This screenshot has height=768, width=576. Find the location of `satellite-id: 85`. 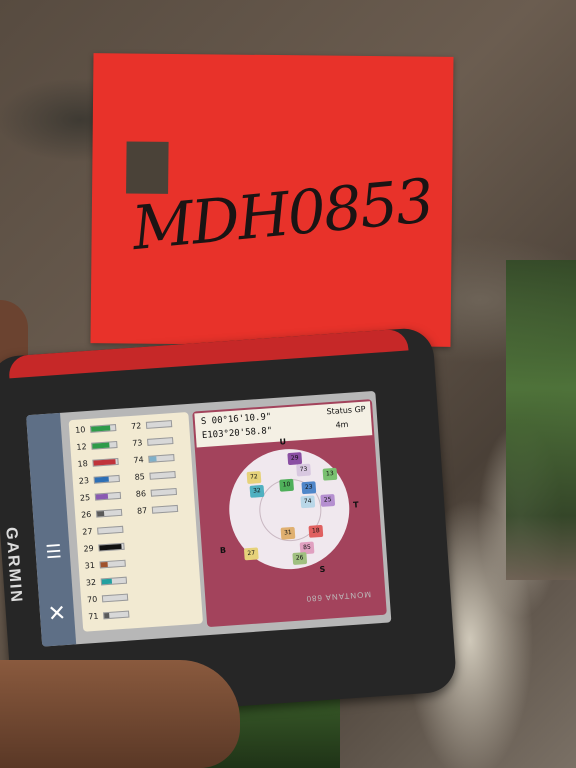

satellite-id: 85 is located at coordinates (140, 477).